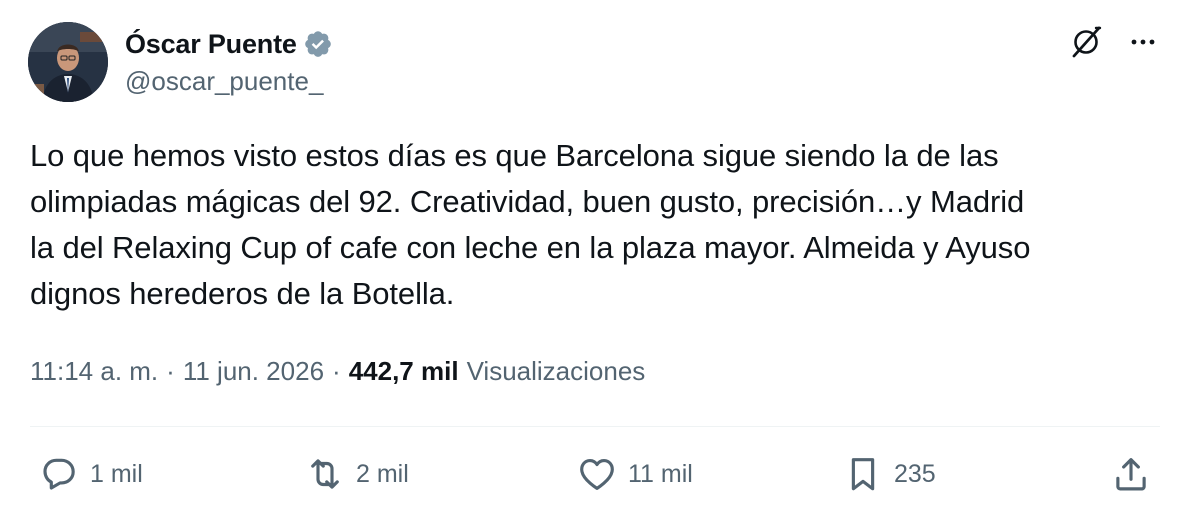  Describe the element at coordinates (211, 44) in the screenshot. I see `author-name: Óscar Puente` at that location.